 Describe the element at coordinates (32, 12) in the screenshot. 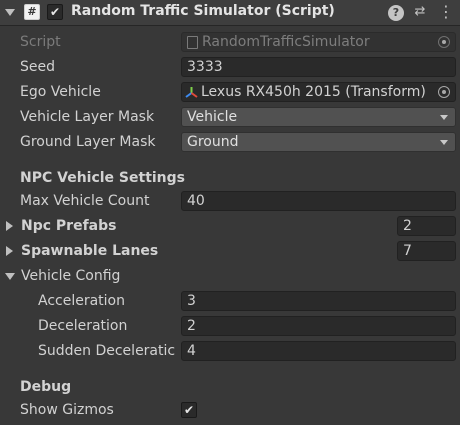

I see `script-icon: #` at that location.